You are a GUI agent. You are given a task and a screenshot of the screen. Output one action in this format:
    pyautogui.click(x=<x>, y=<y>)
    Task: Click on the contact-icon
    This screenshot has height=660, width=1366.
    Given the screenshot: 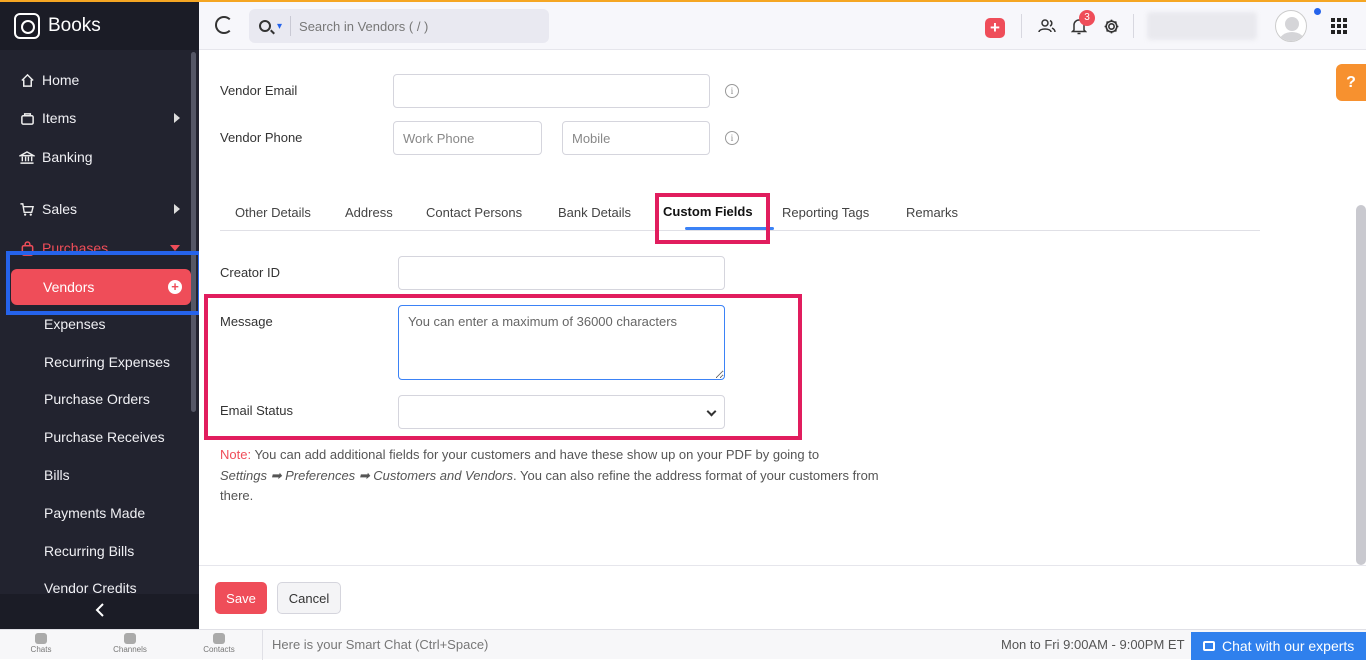 What is the action you would take?
    pyautogui.click(x=219, y=638)
    